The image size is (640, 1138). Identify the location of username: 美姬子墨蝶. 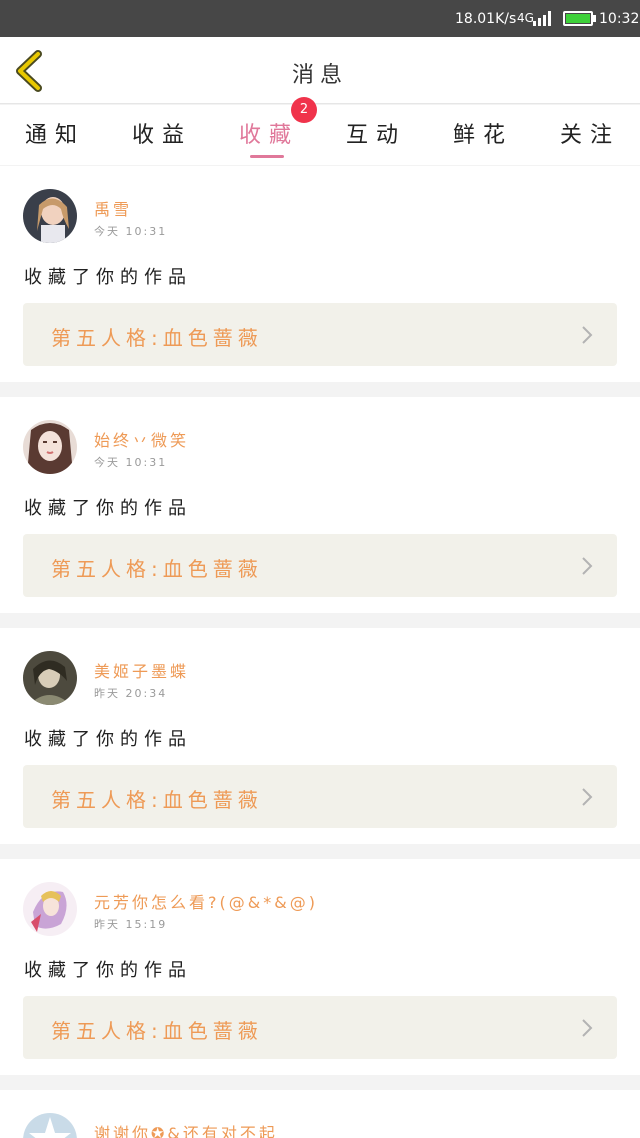
(141, 670).